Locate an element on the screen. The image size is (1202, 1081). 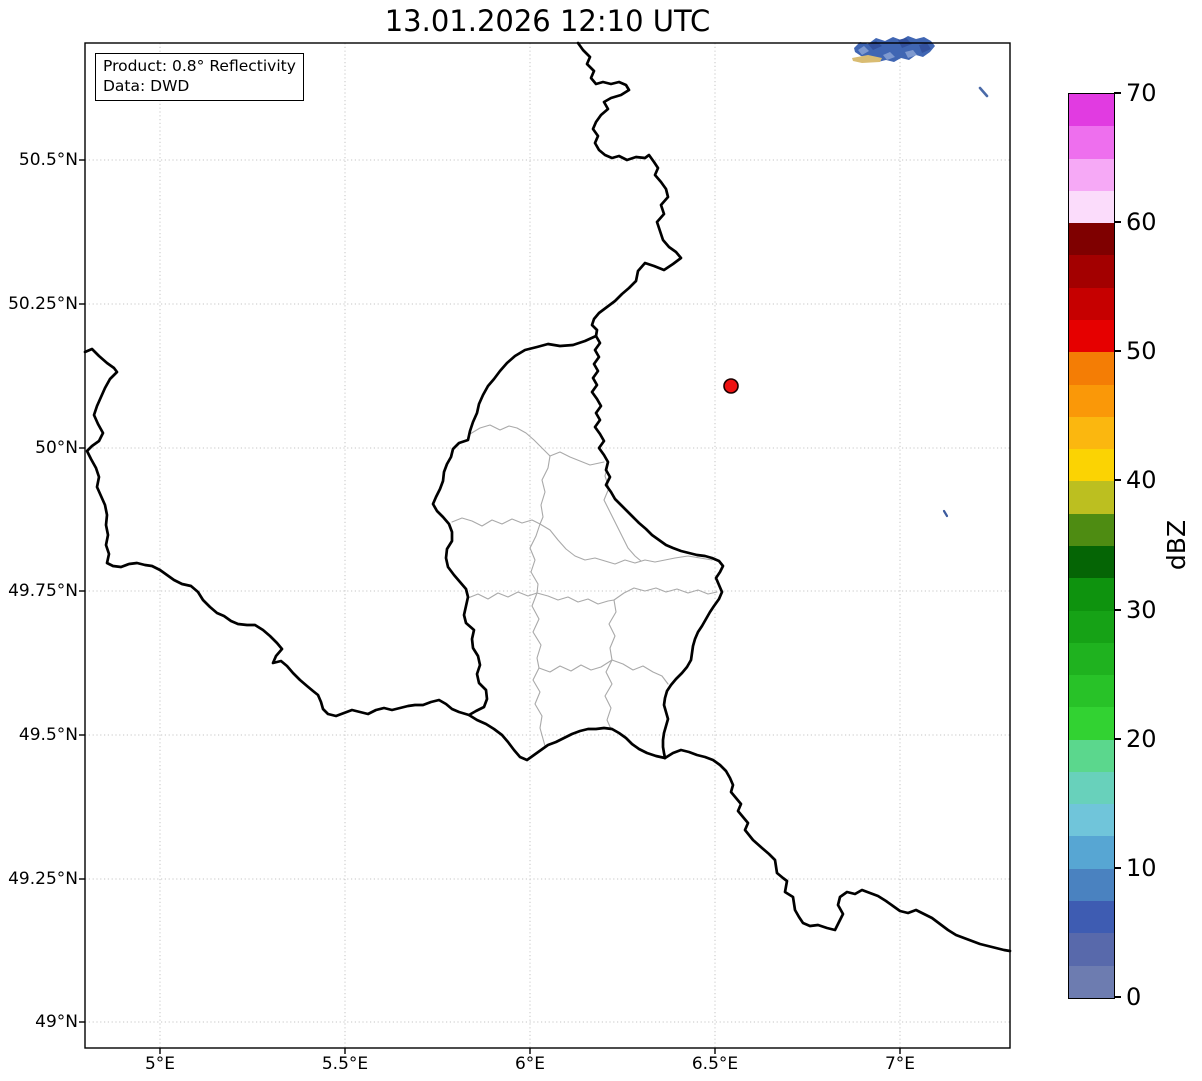
colorbar-tick-label: 50 is located at coordinates (1141, 351).